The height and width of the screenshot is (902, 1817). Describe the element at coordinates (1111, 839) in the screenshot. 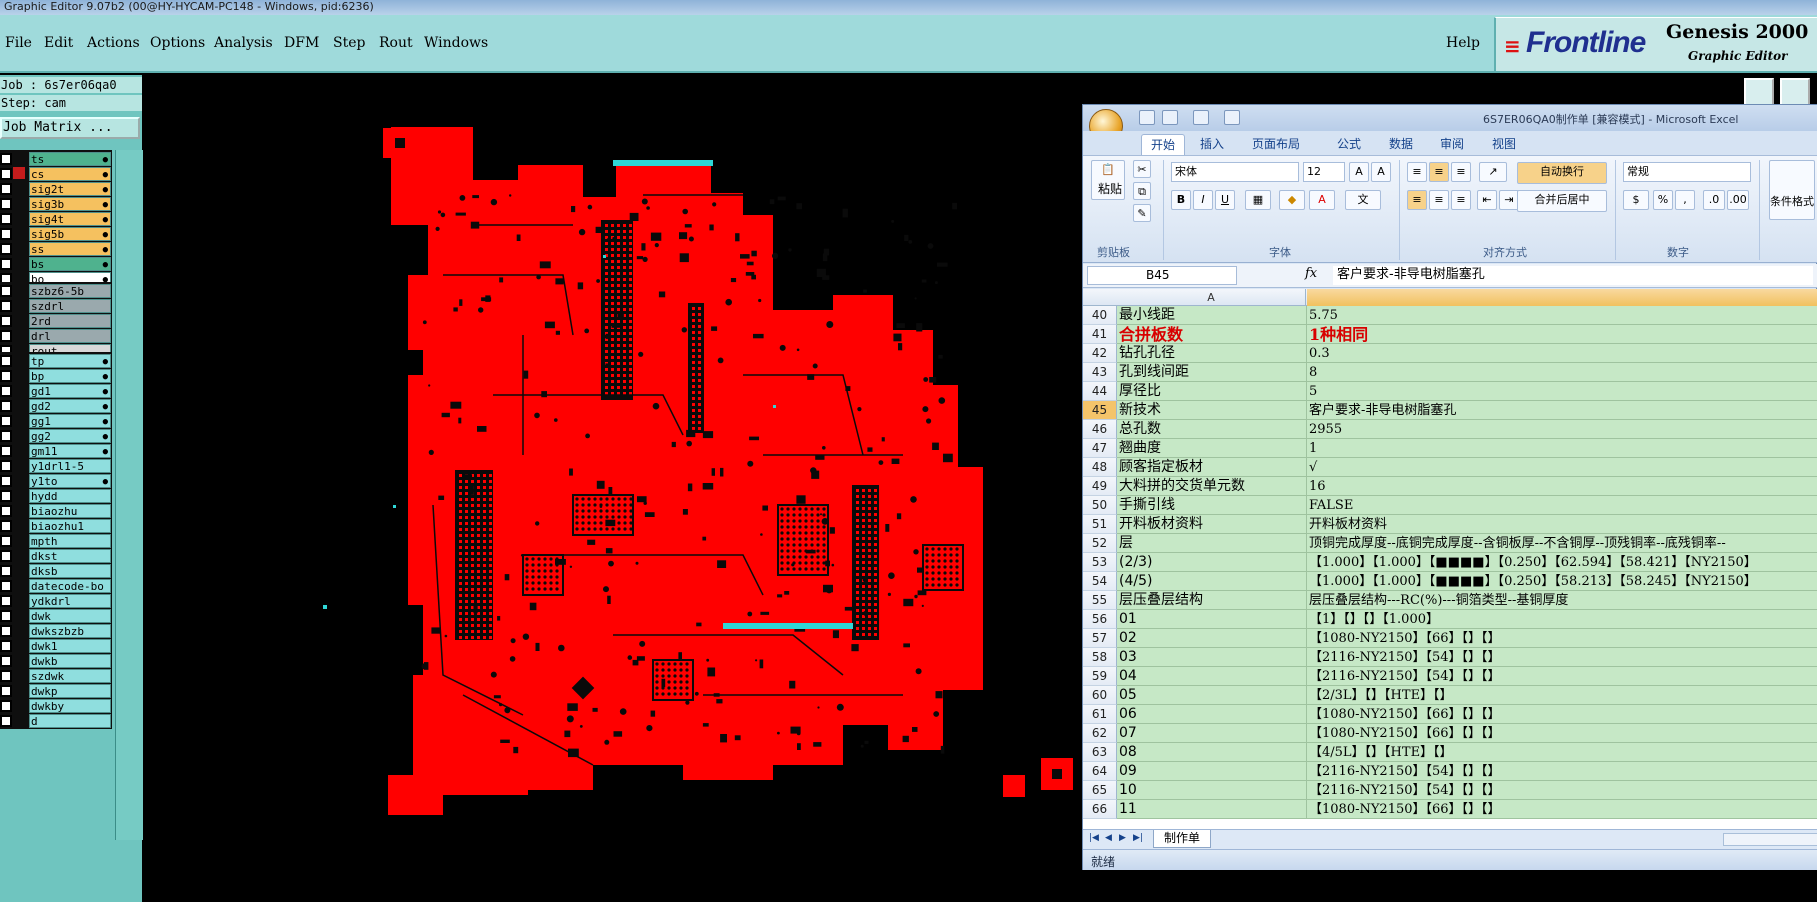

I see `prev-sheet-icon: ◀` at that location.